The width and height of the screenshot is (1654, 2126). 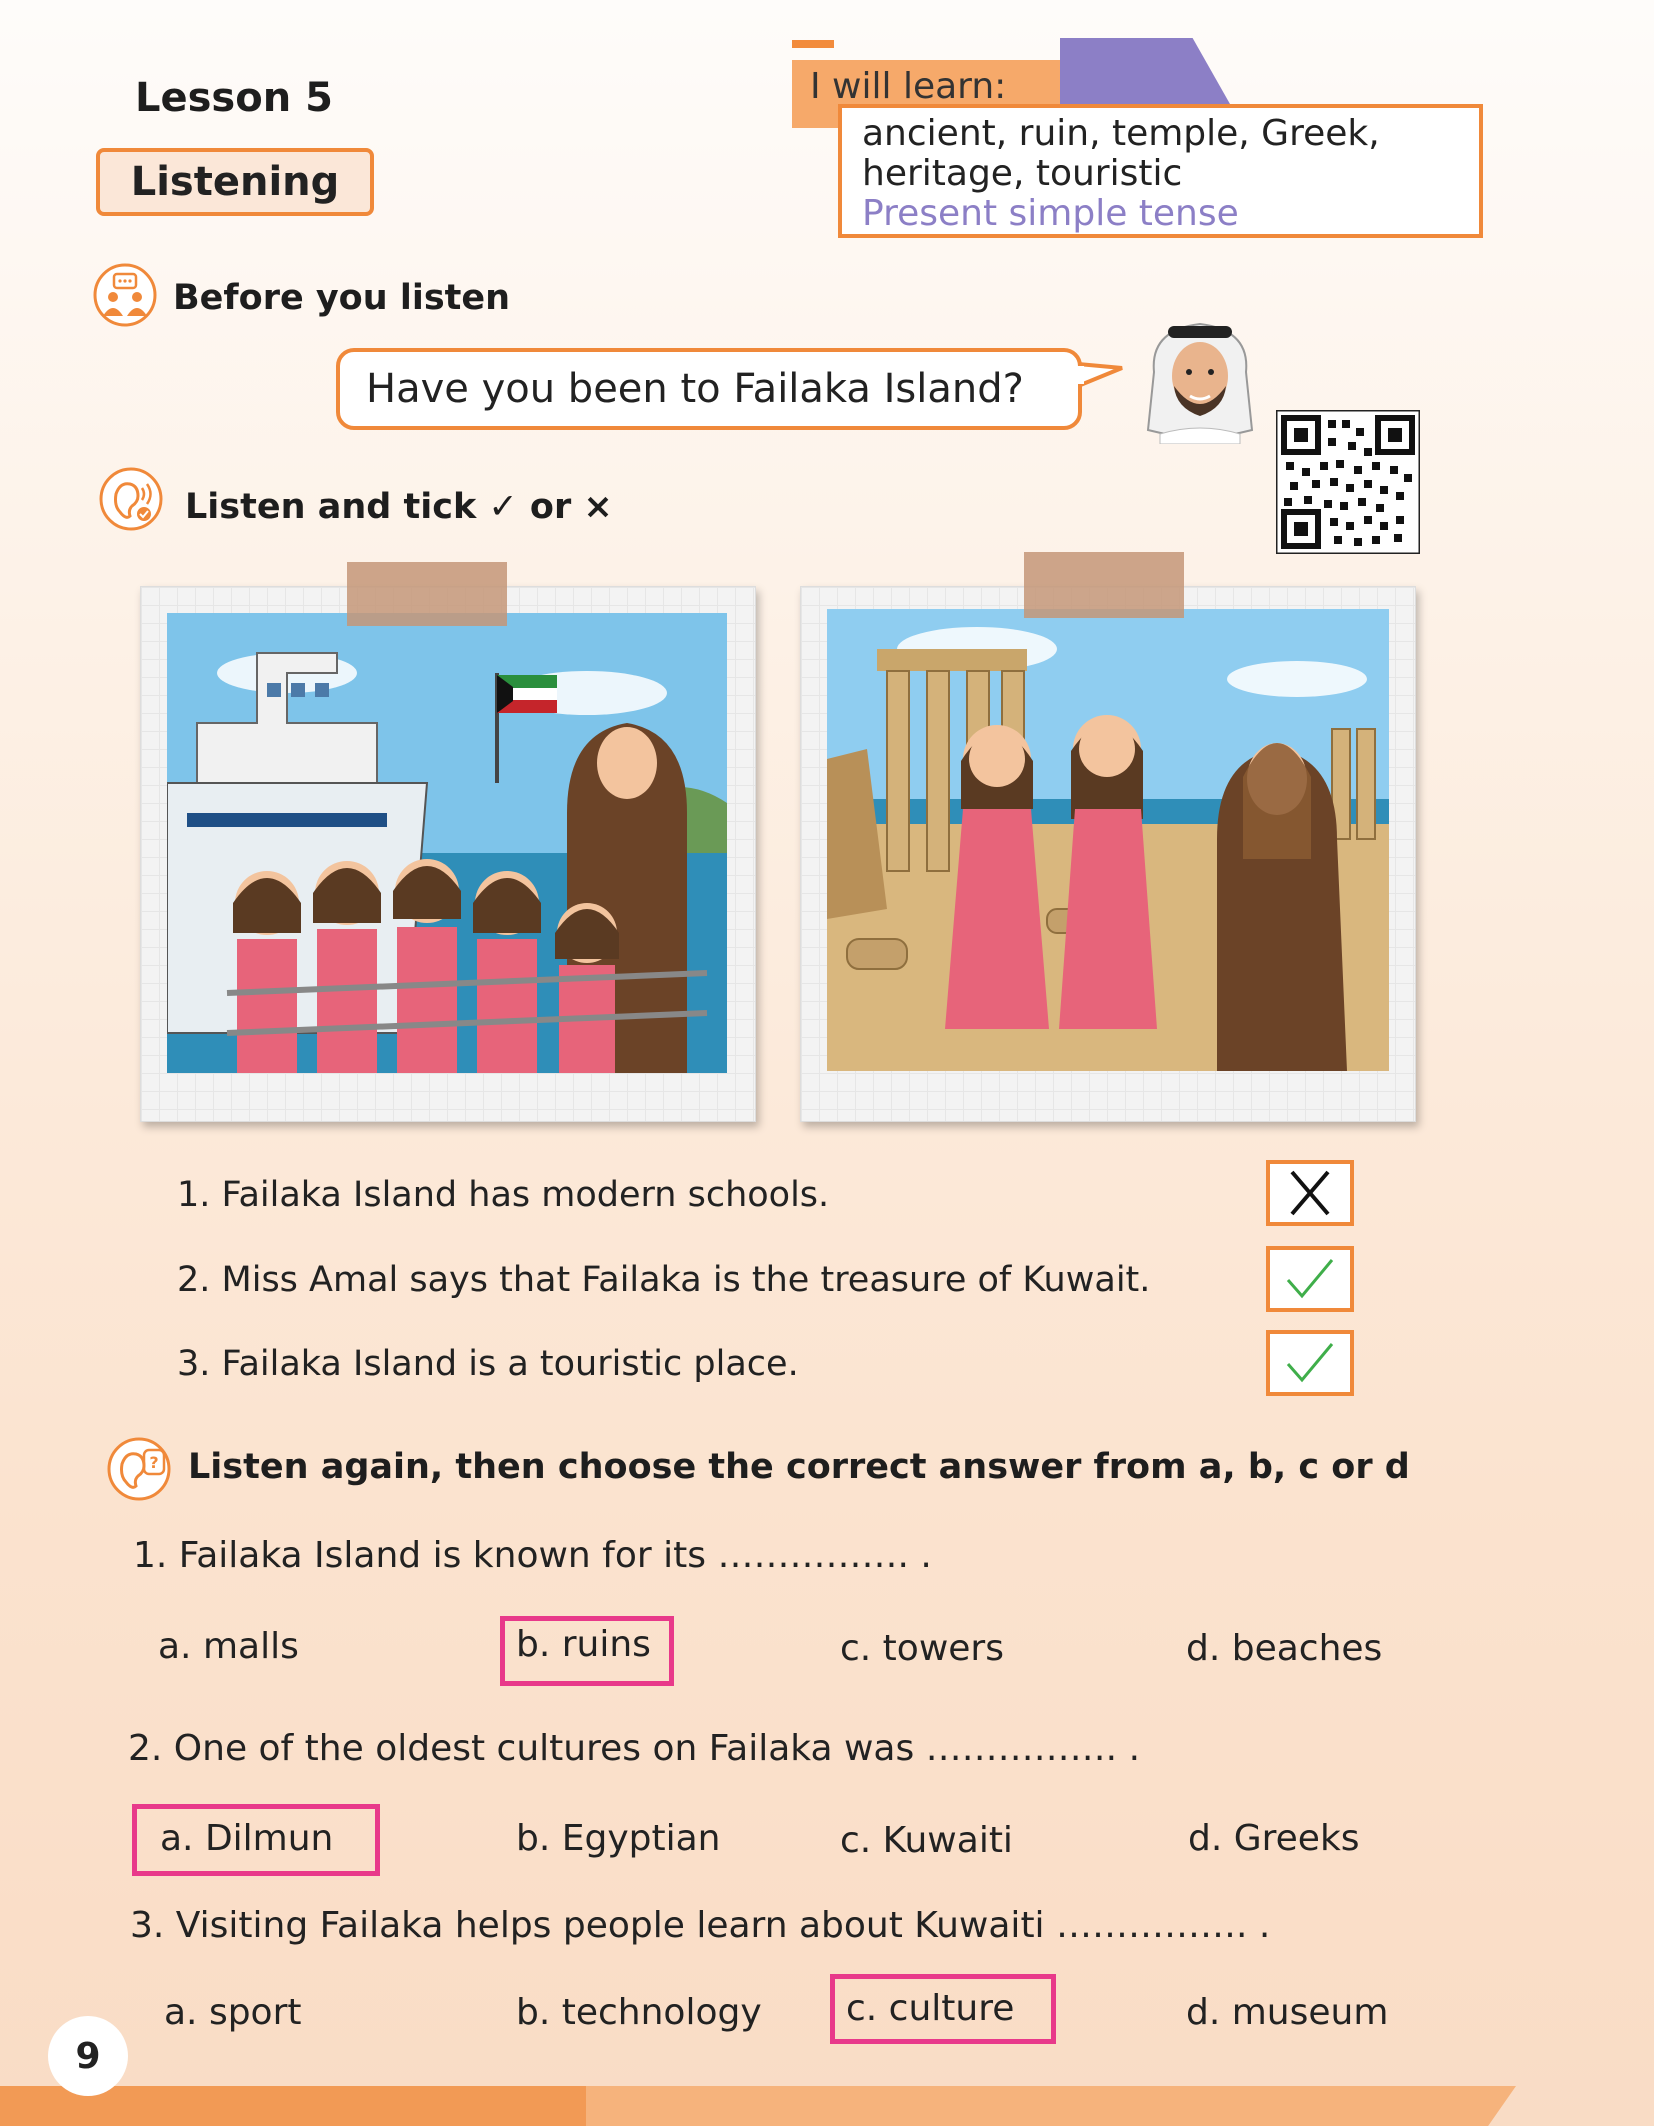 What do you see at coordinates (228, 1646) in the screenshot?
I see `q1-option-a: a. malls` at bounding box center [228, 1646].